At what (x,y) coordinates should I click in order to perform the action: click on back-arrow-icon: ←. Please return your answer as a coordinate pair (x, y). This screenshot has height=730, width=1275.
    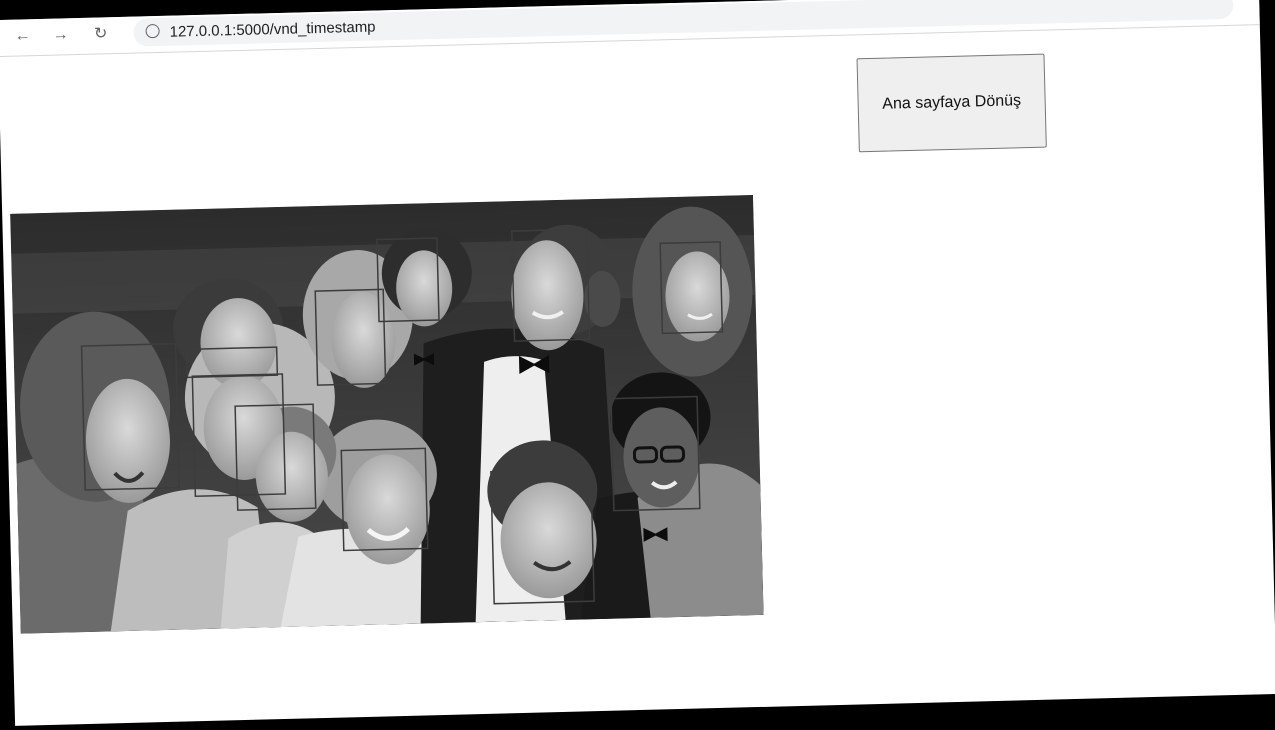
    Looking at the image, I should click on (22, 36).